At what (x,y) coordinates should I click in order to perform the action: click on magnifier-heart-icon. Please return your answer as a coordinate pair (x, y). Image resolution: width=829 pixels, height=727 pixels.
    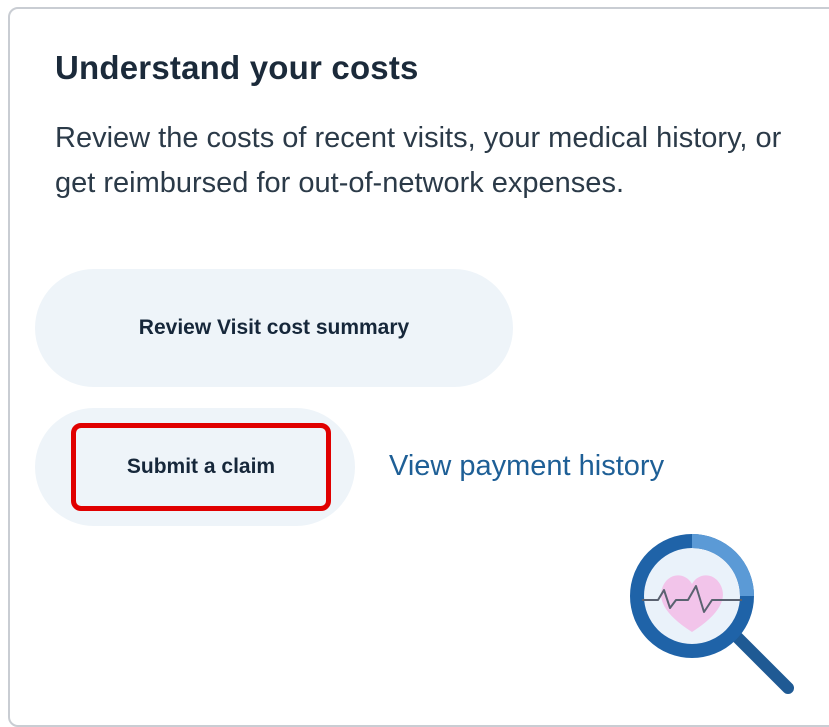
    Looking at the image, I should click on (711, 612).